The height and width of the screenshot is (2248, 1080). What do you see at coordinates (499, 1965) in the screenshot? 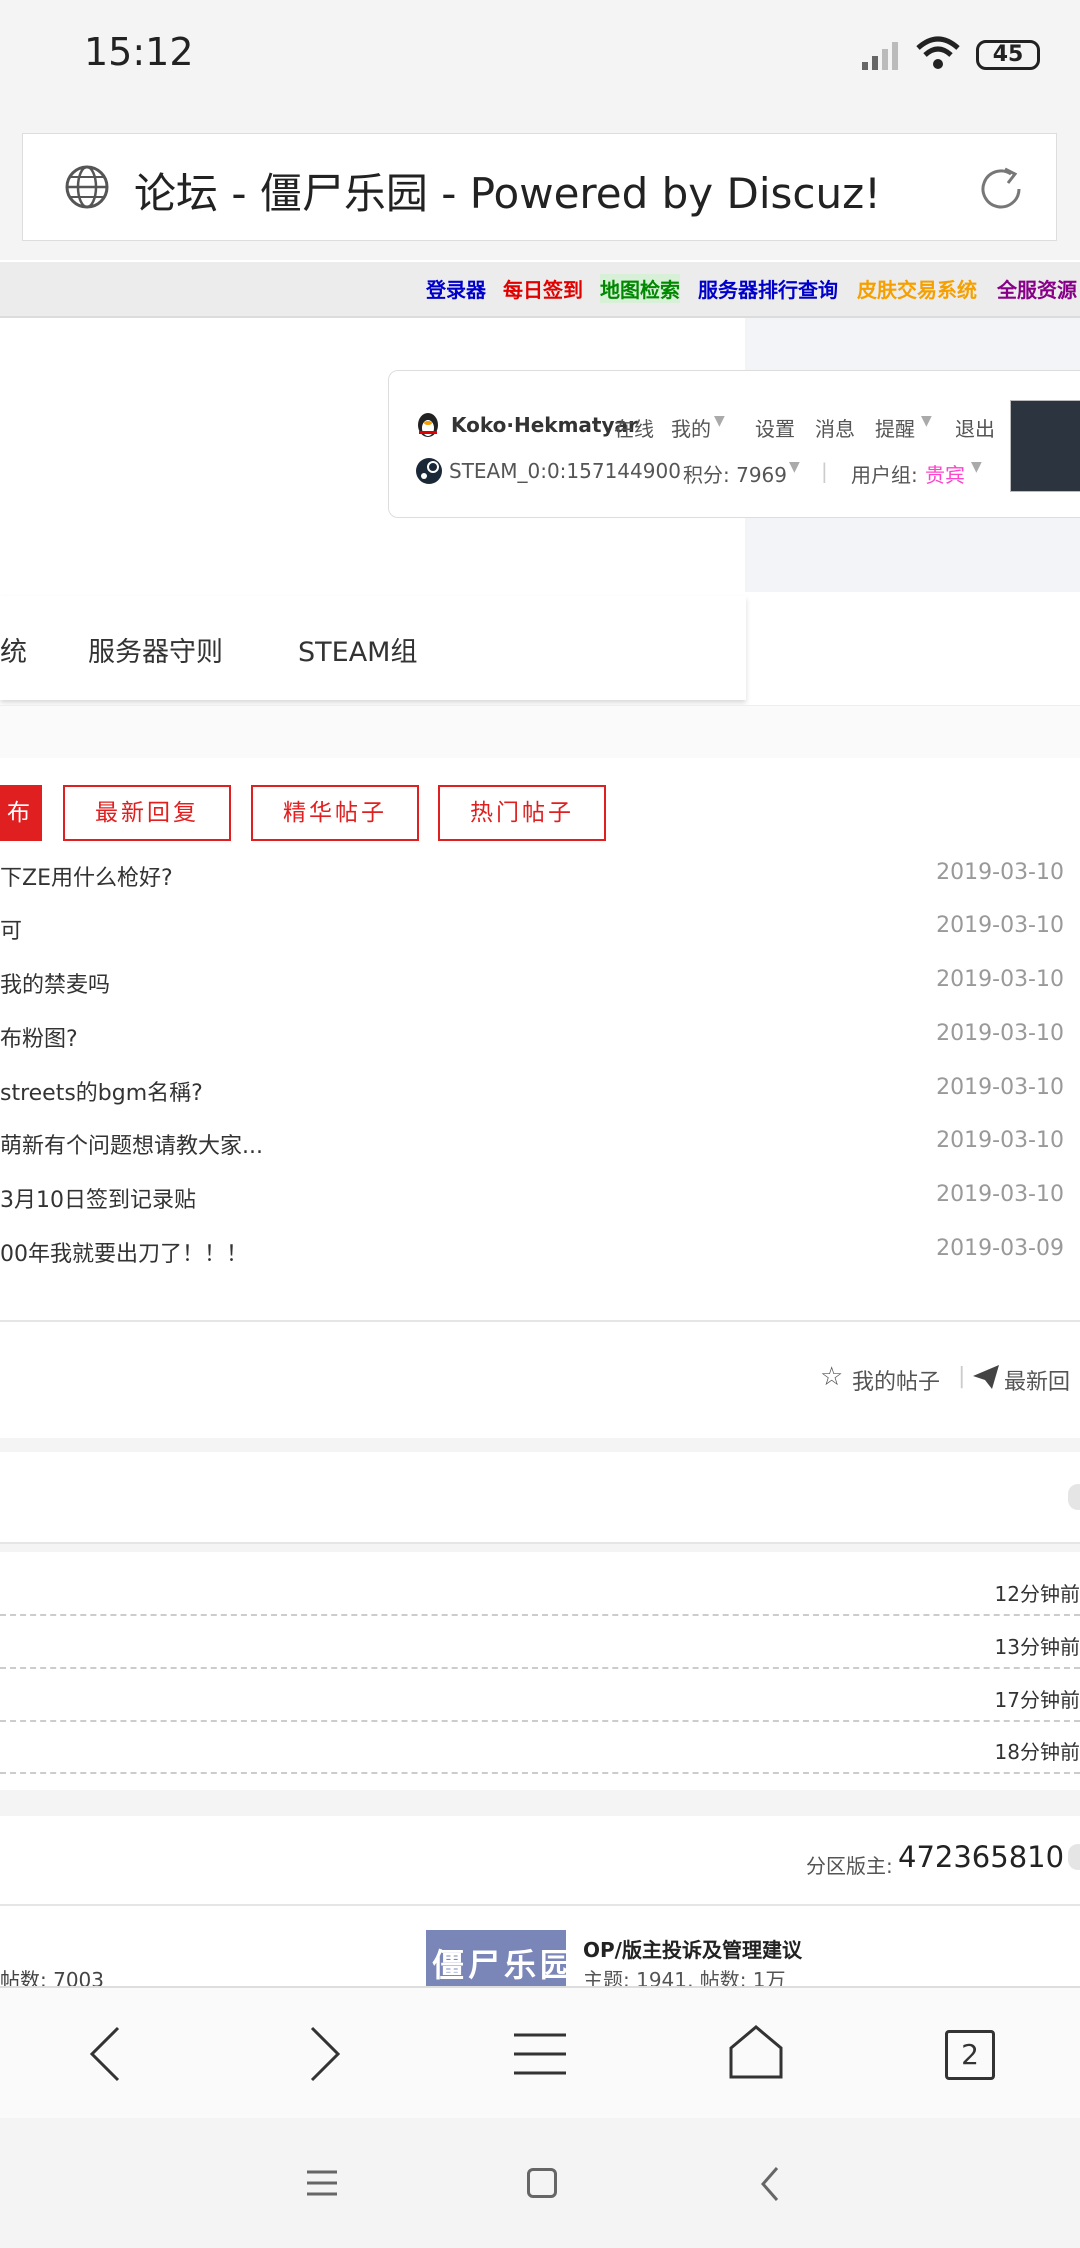
I see `forum-logo-text: 僵尸乐园` at bounding box center [499, 1965].